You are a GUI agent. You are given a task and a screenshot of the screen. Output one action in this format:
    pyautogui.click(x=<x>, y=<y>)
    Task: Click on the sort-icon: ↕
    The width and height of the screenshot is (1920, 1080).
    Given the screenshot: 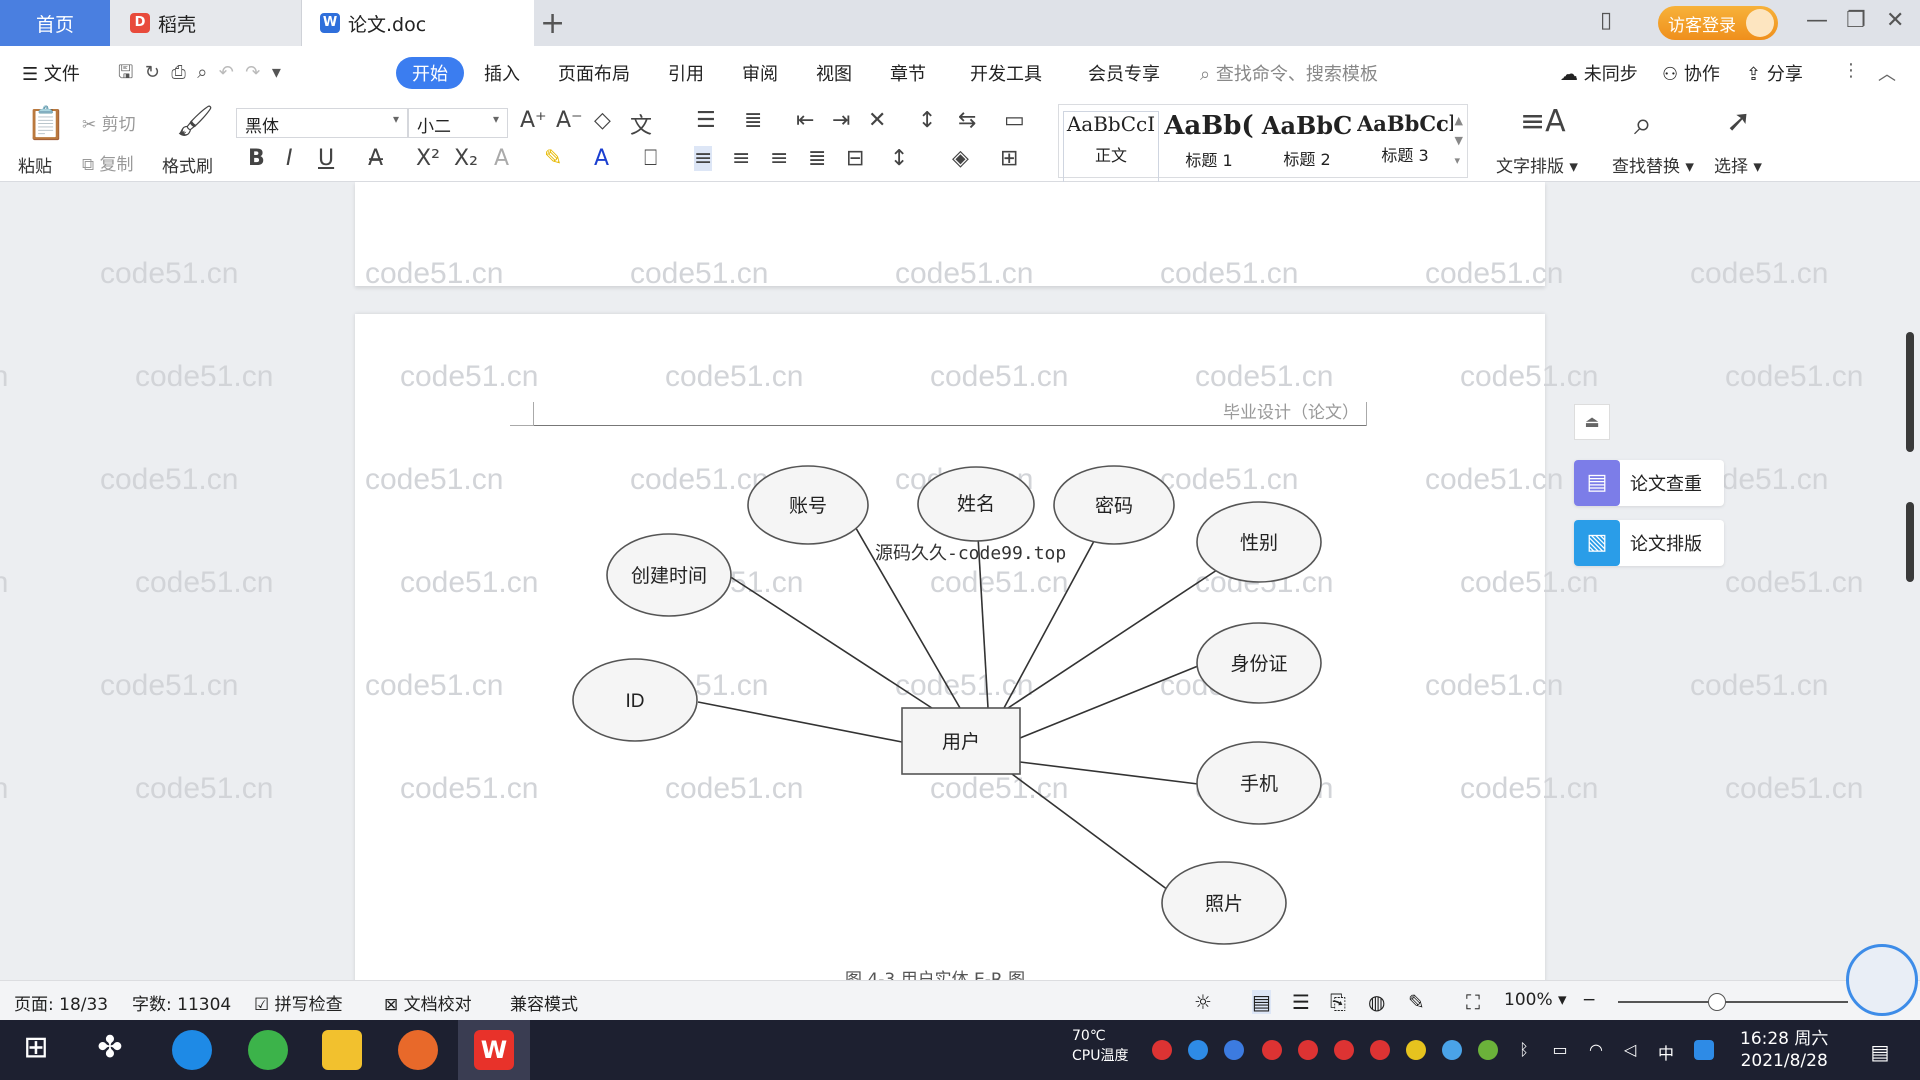 What is the action you would take?
    pyautogui.click(x=927, y=120)
    